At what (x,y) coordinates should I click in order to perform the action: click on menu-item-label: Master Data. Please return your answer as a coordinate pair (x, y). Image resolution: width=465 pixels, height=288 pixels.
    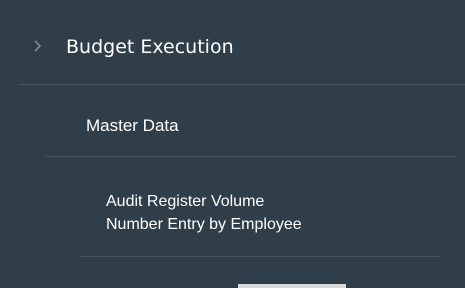
    Looking at the image, I should click on (132, 125).